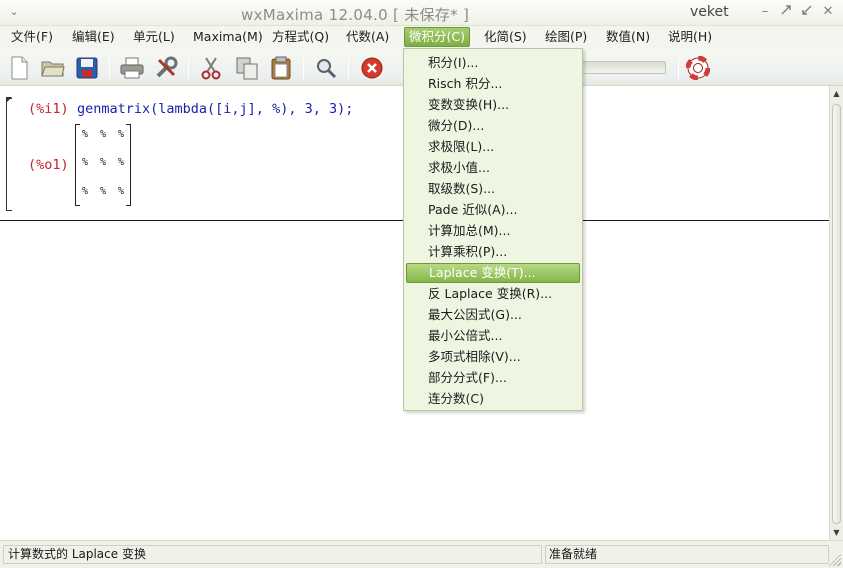 The image size is (843, 568). What do you see at coordinates (93, 37) in the screenshot?
I see `menu-edit: 编辑(E)` at bounding box center [93, 37].